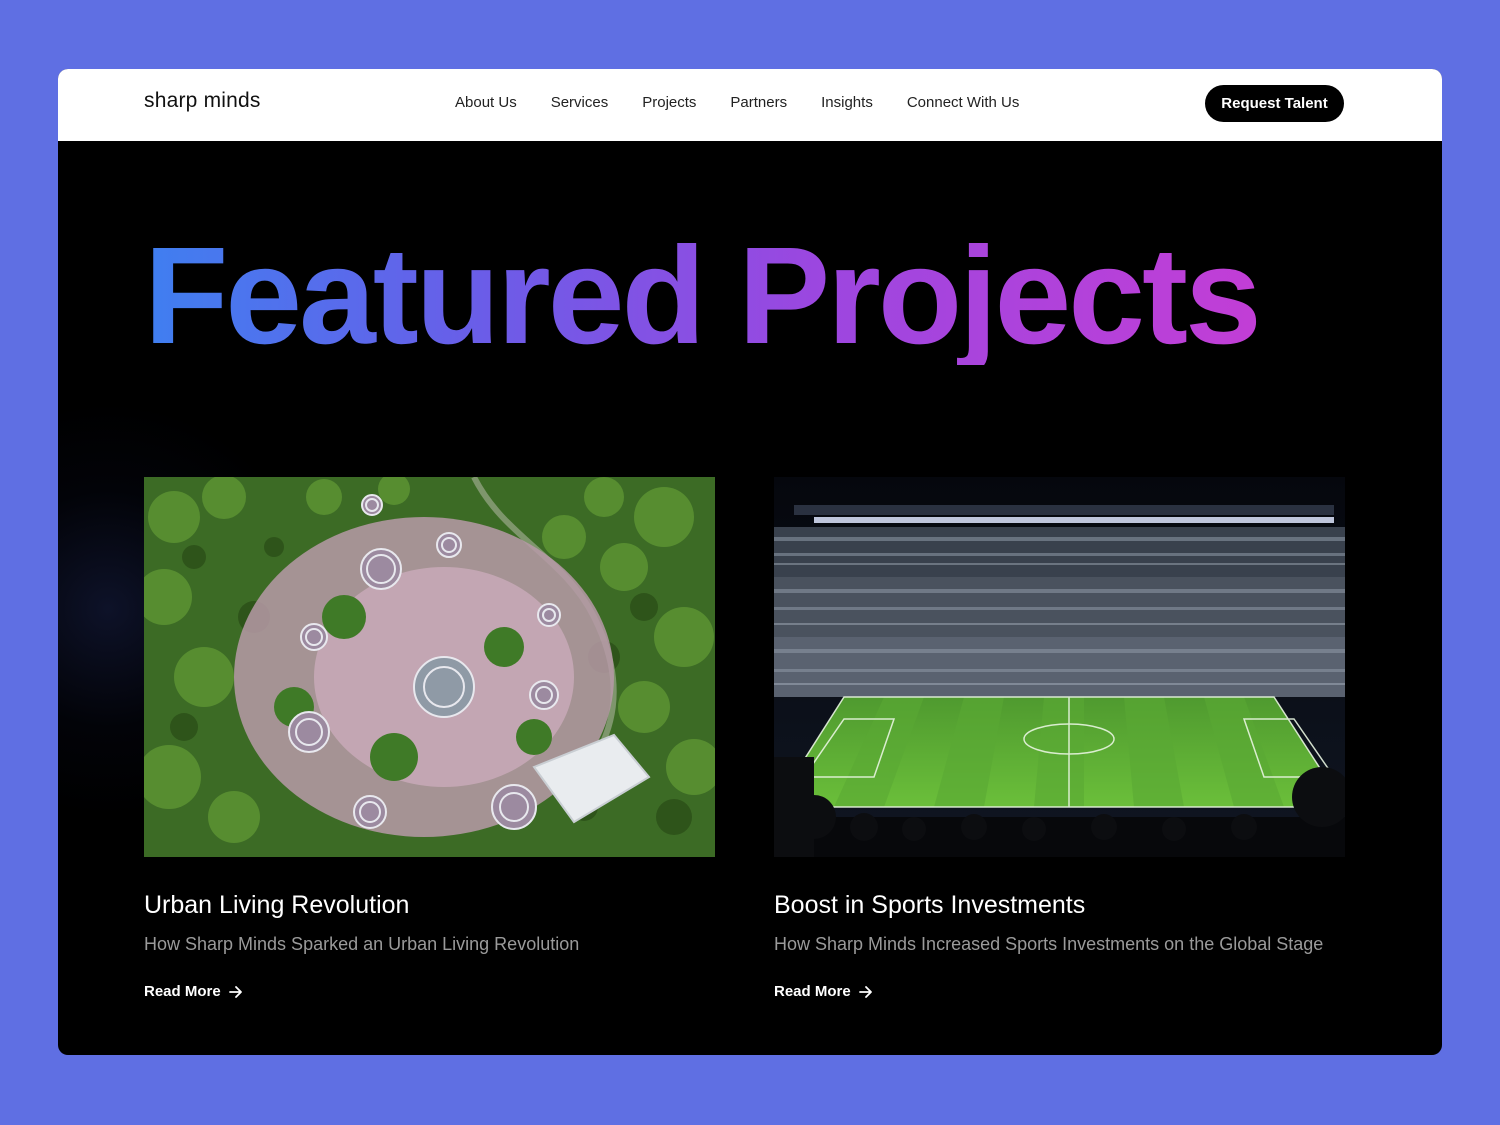 The image size is (1500, 1125). I want to click on page-title: Featured Projects, so click(703, 296).